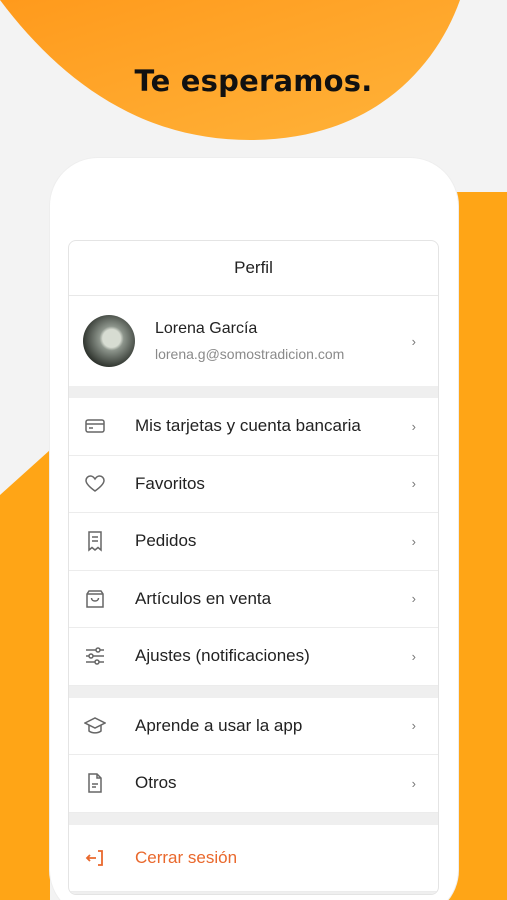 The height and width of the screenshot is (900, 507). Describe the element at coordinates (95, 541) in the screenshot. I see `receipt-icon` at that location.